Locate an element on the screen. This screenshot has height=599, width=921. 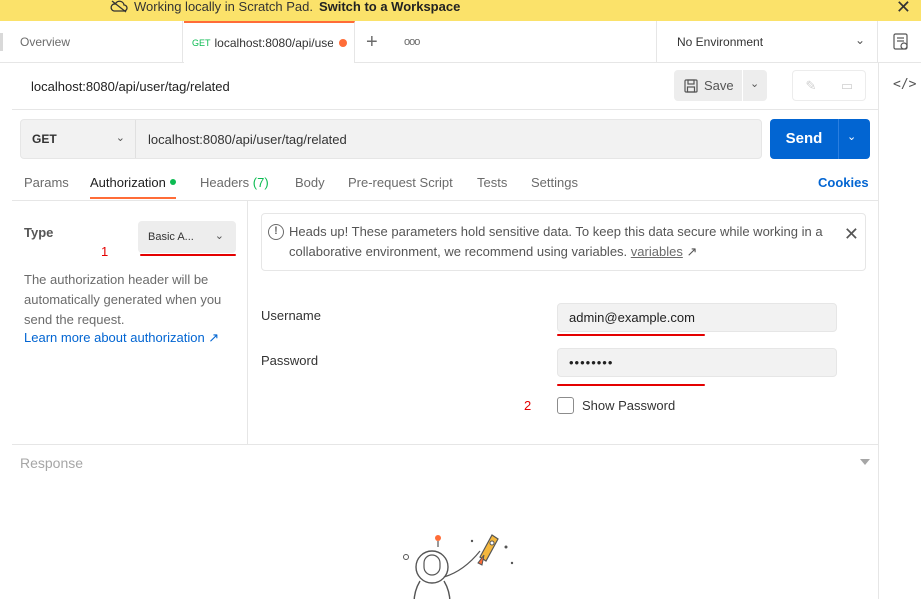
right-sidebar: </> is located at coordinates (899, 331).